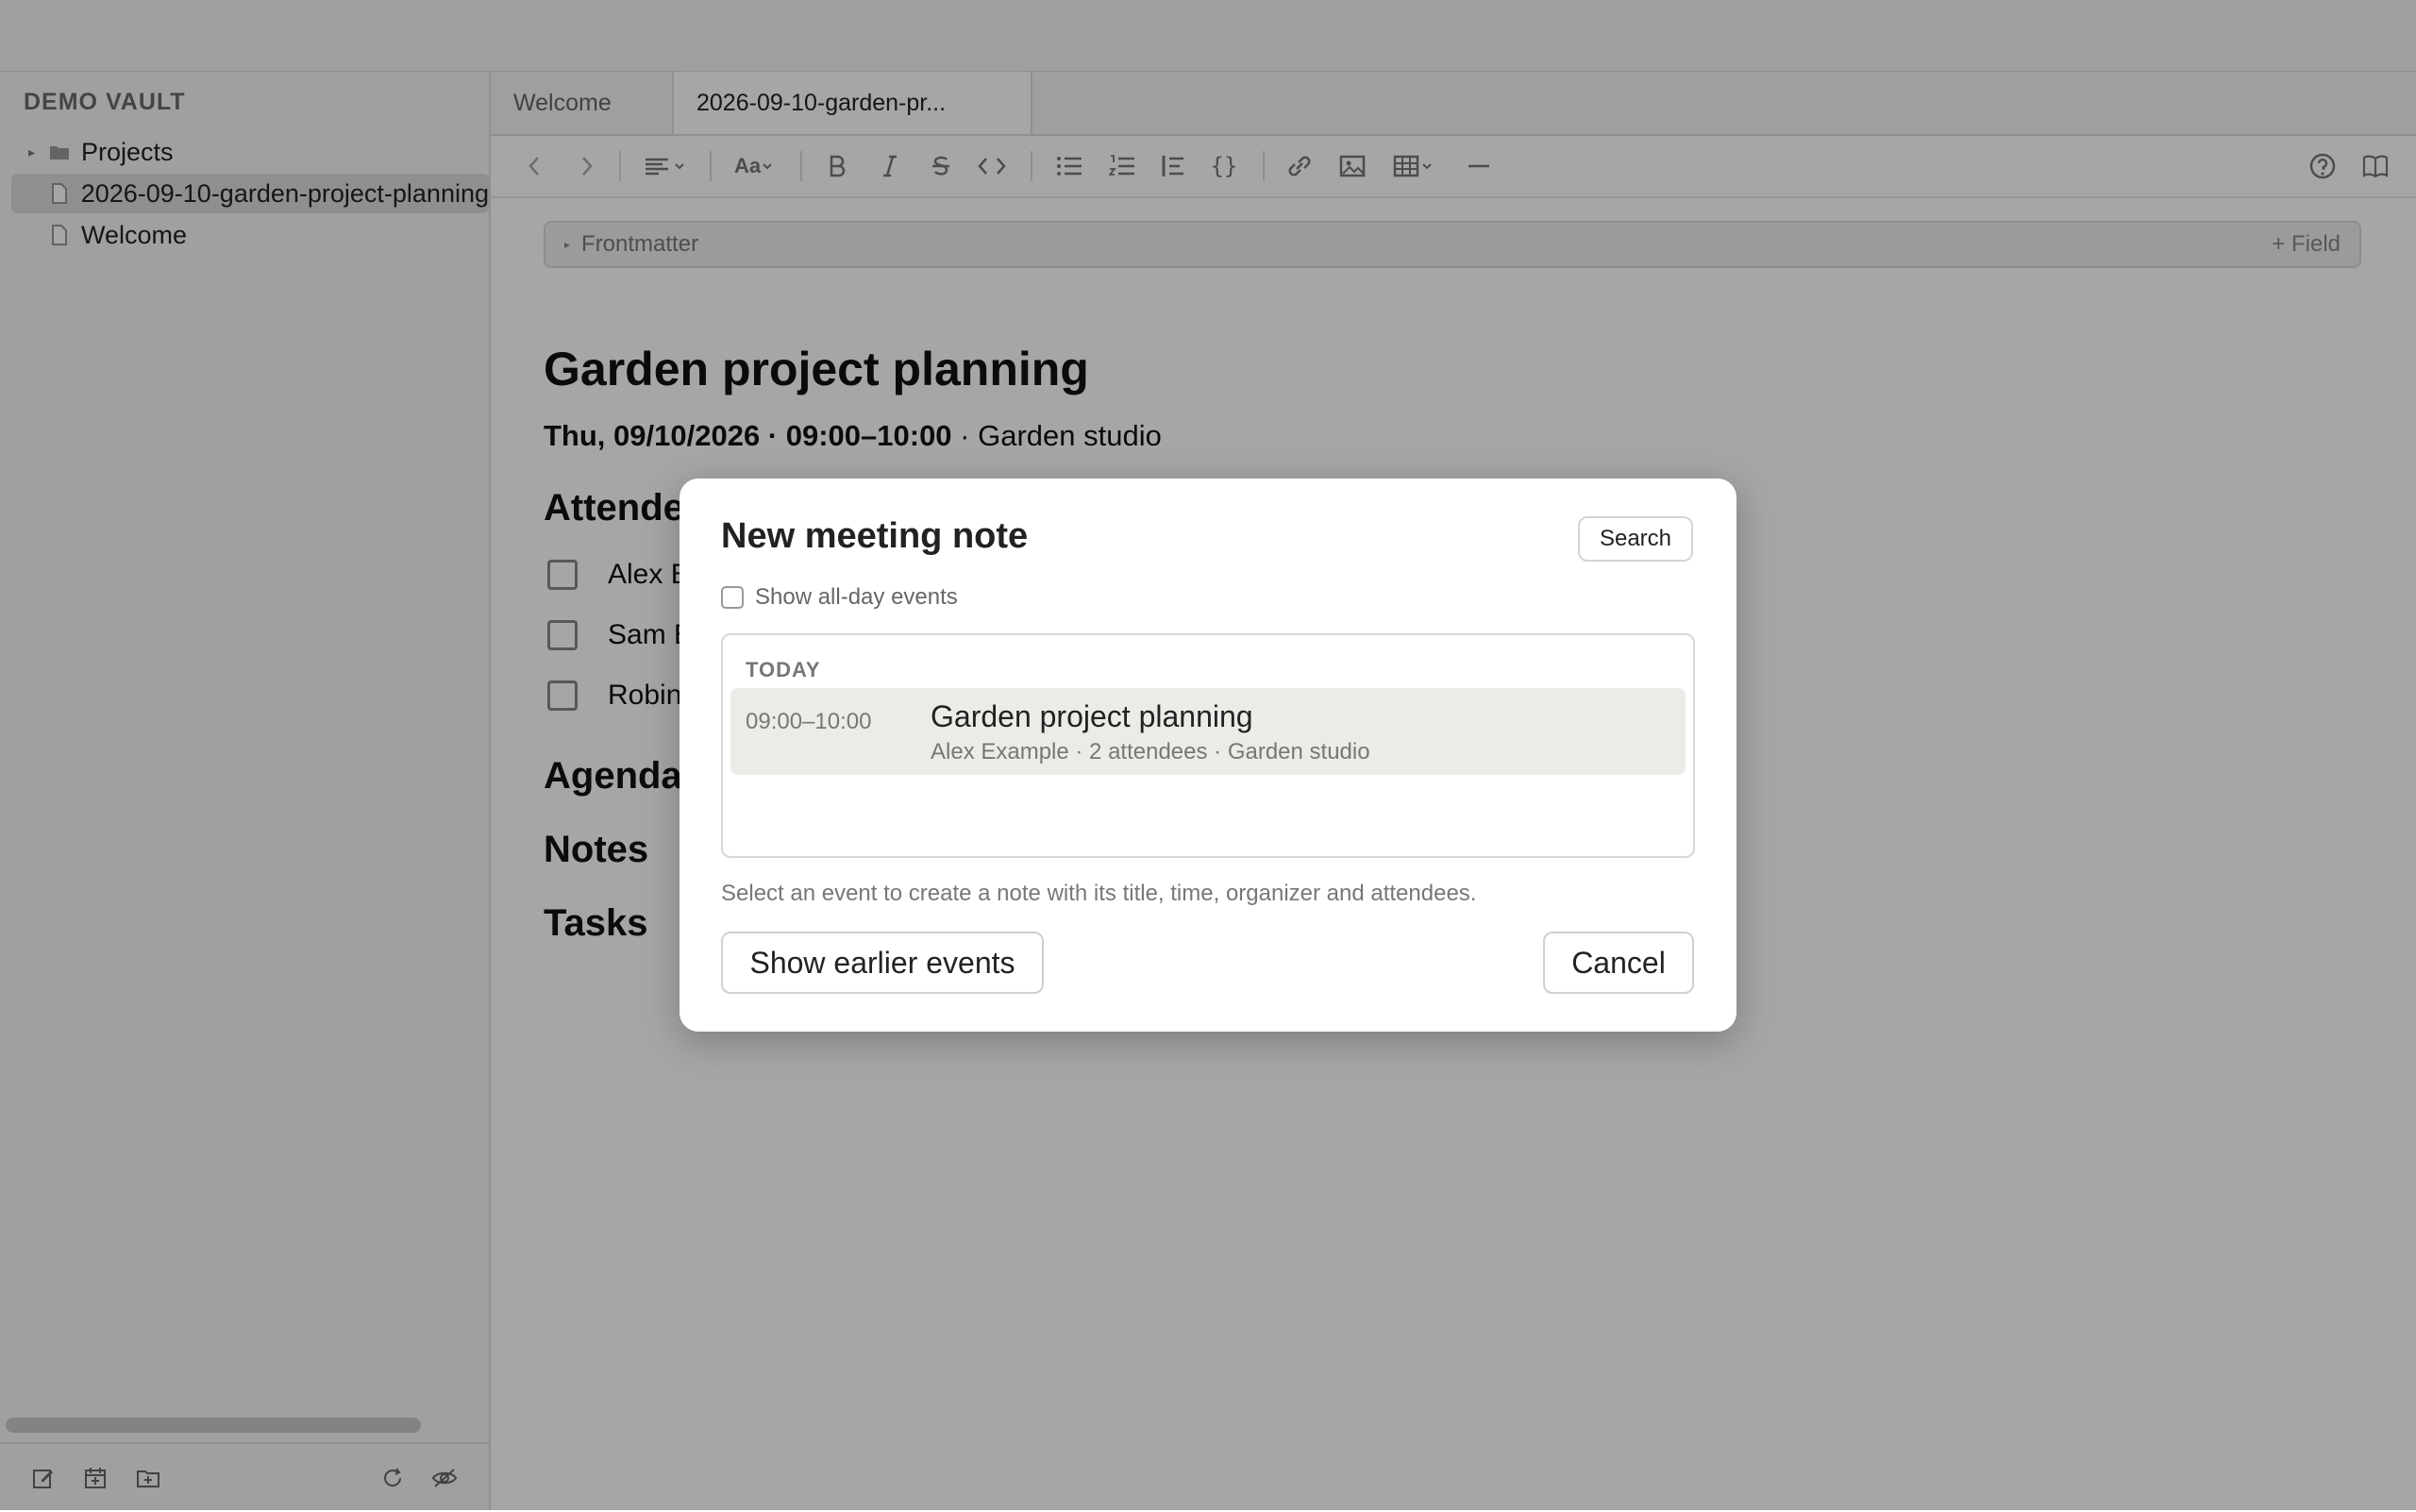  What do you see at coordinates (809, 721) in the screenshot?
I see `event-time: 09:00–10:00` at bounding box center [809, 721].